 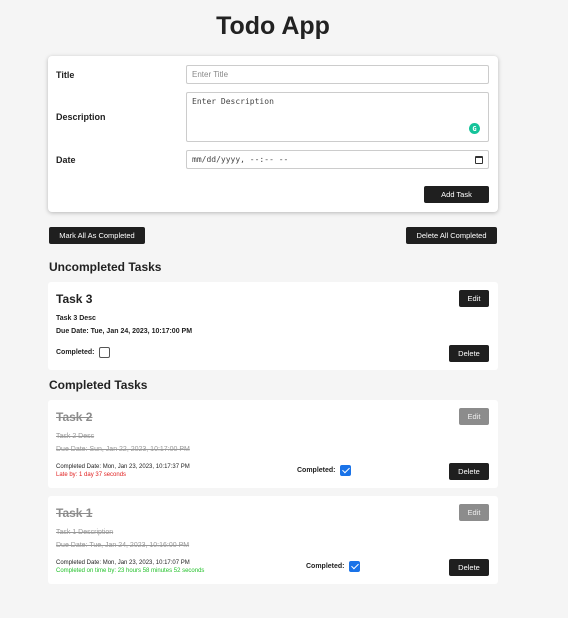 I want to click on app-title: Todo App, so click(x=273, y=26).